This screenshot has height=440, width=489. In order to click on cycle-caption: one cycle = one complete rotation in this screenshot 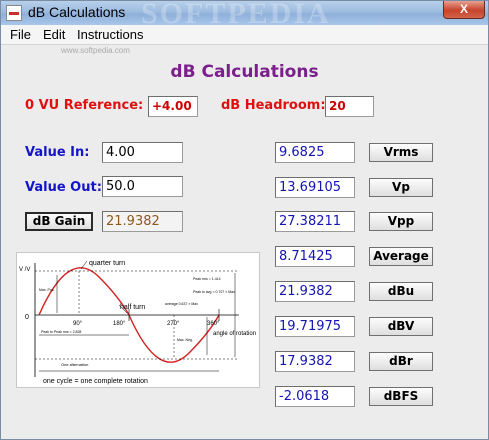, I will do `click(95, 381)`.